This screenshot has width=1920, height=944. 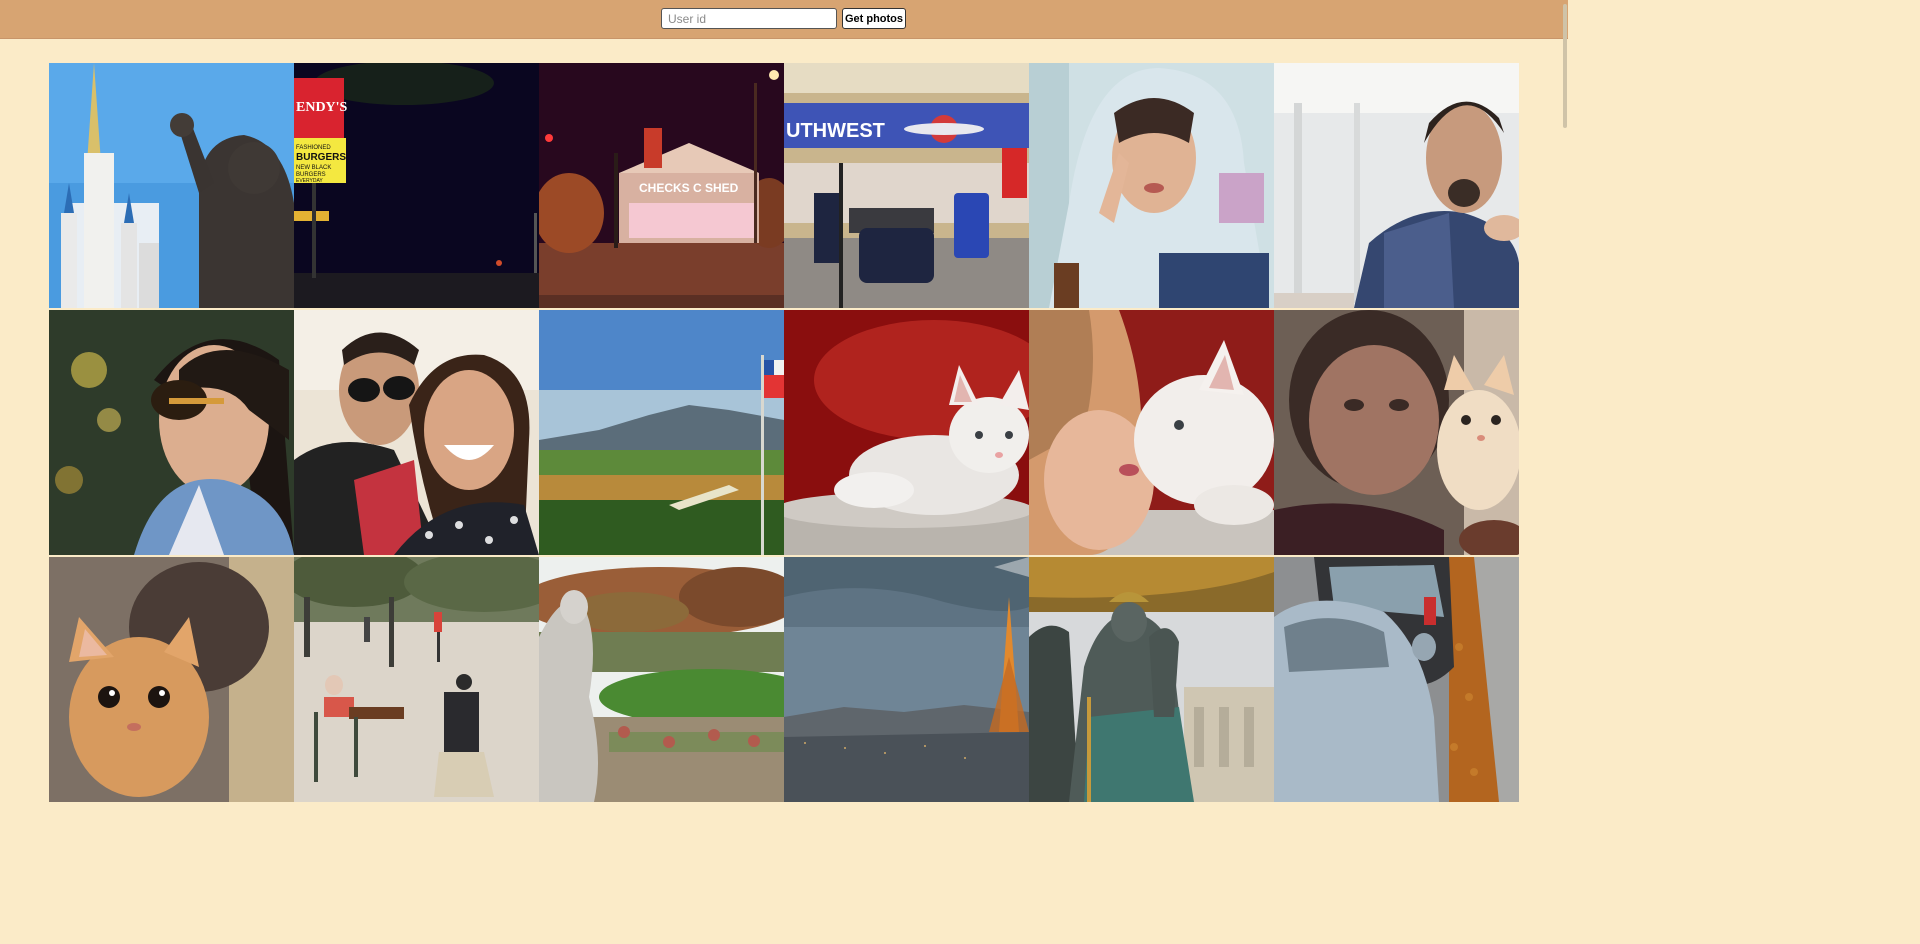 I want to click on photo-checks-cashed-night: CHECKS C SHED, so click(x=661, y=185).